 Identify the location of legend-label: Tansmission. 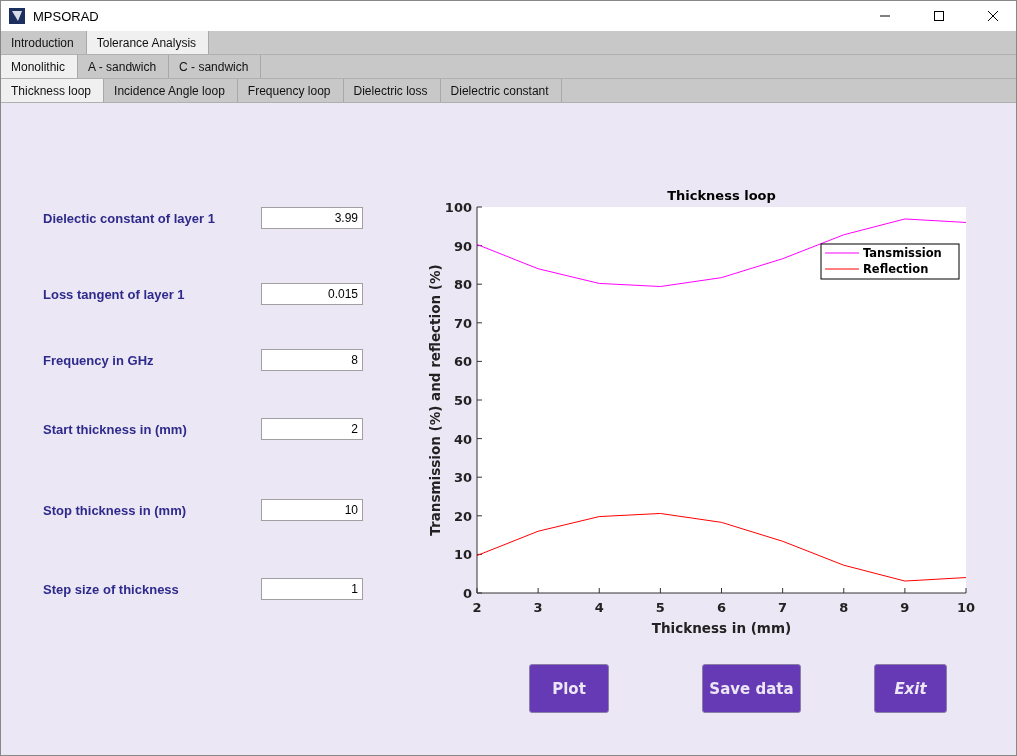
(902, 253).